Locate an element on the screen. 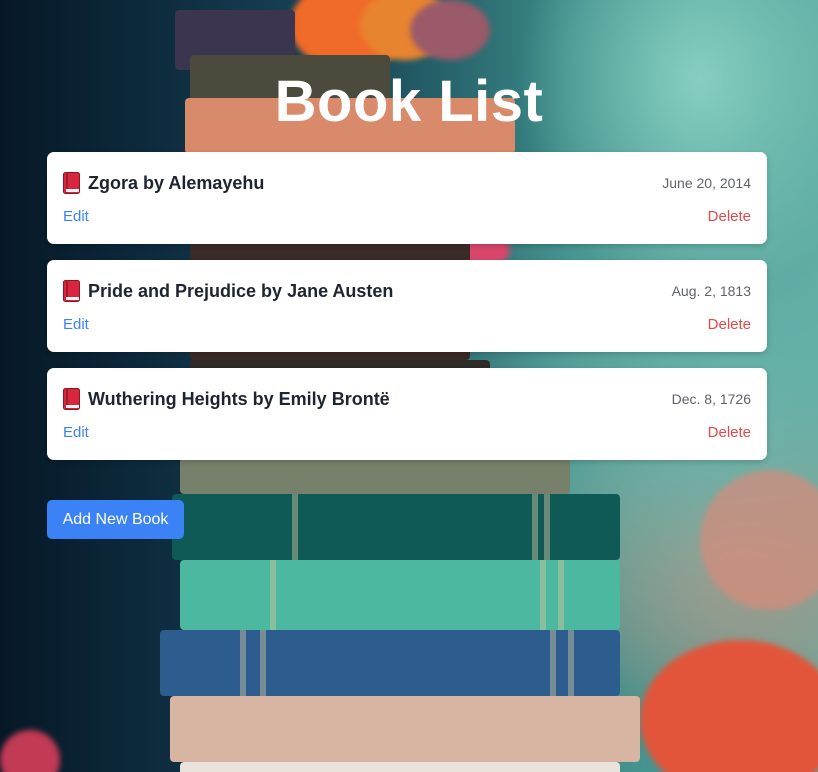  book-date: Dec. 8, 1726 is located at coordinates (711, 399).